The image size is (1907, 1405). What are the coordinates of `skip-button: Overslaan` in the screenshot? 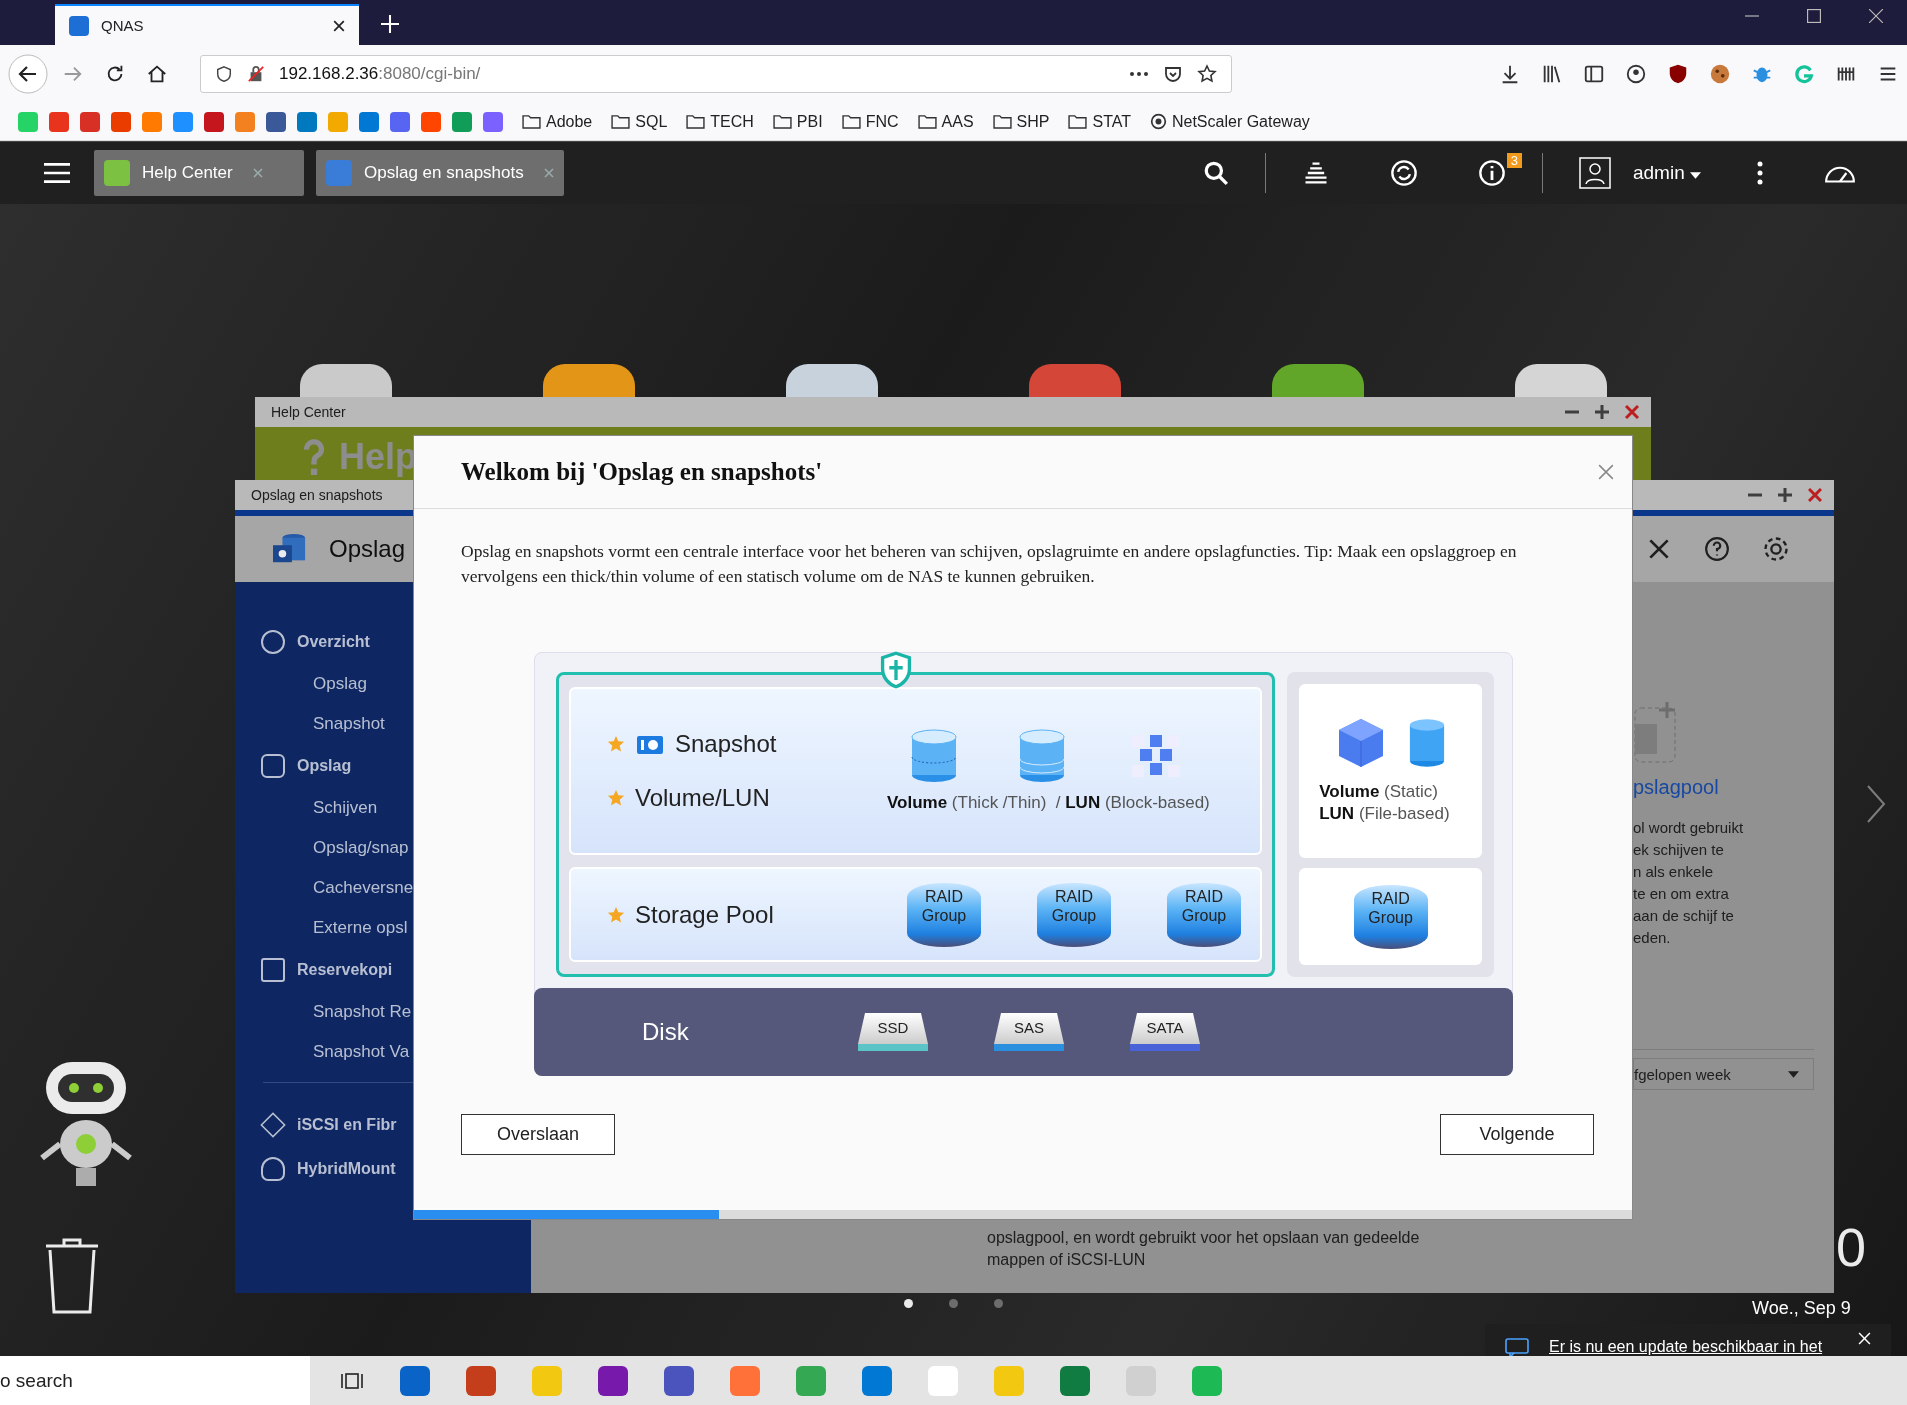 It's located at (538, 1134).